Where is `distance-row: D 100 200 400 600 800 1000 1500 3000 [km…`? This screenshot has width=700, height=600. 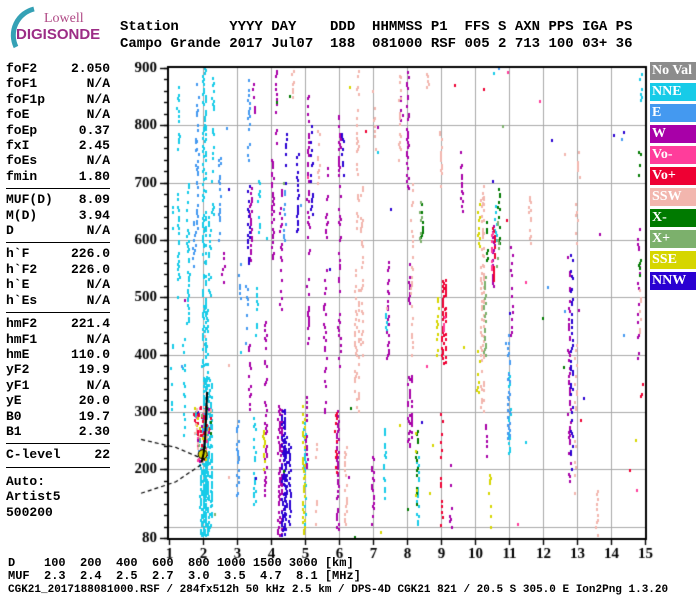 distance-row: D 100 200 400 600 800 1000 1500 3000 [km… is located at coordinates (181, 563).